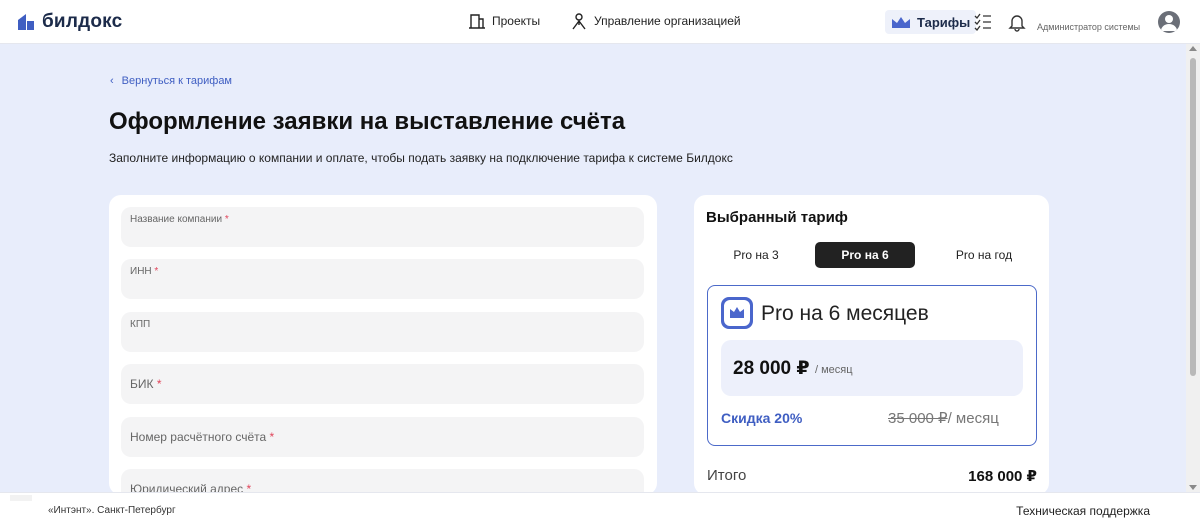 The image size is (1200, 526). What do you see at coordinates (382, 227) in the screenshot?
I see `company-name-field: Название компании *` at bounding box center [382, 227].